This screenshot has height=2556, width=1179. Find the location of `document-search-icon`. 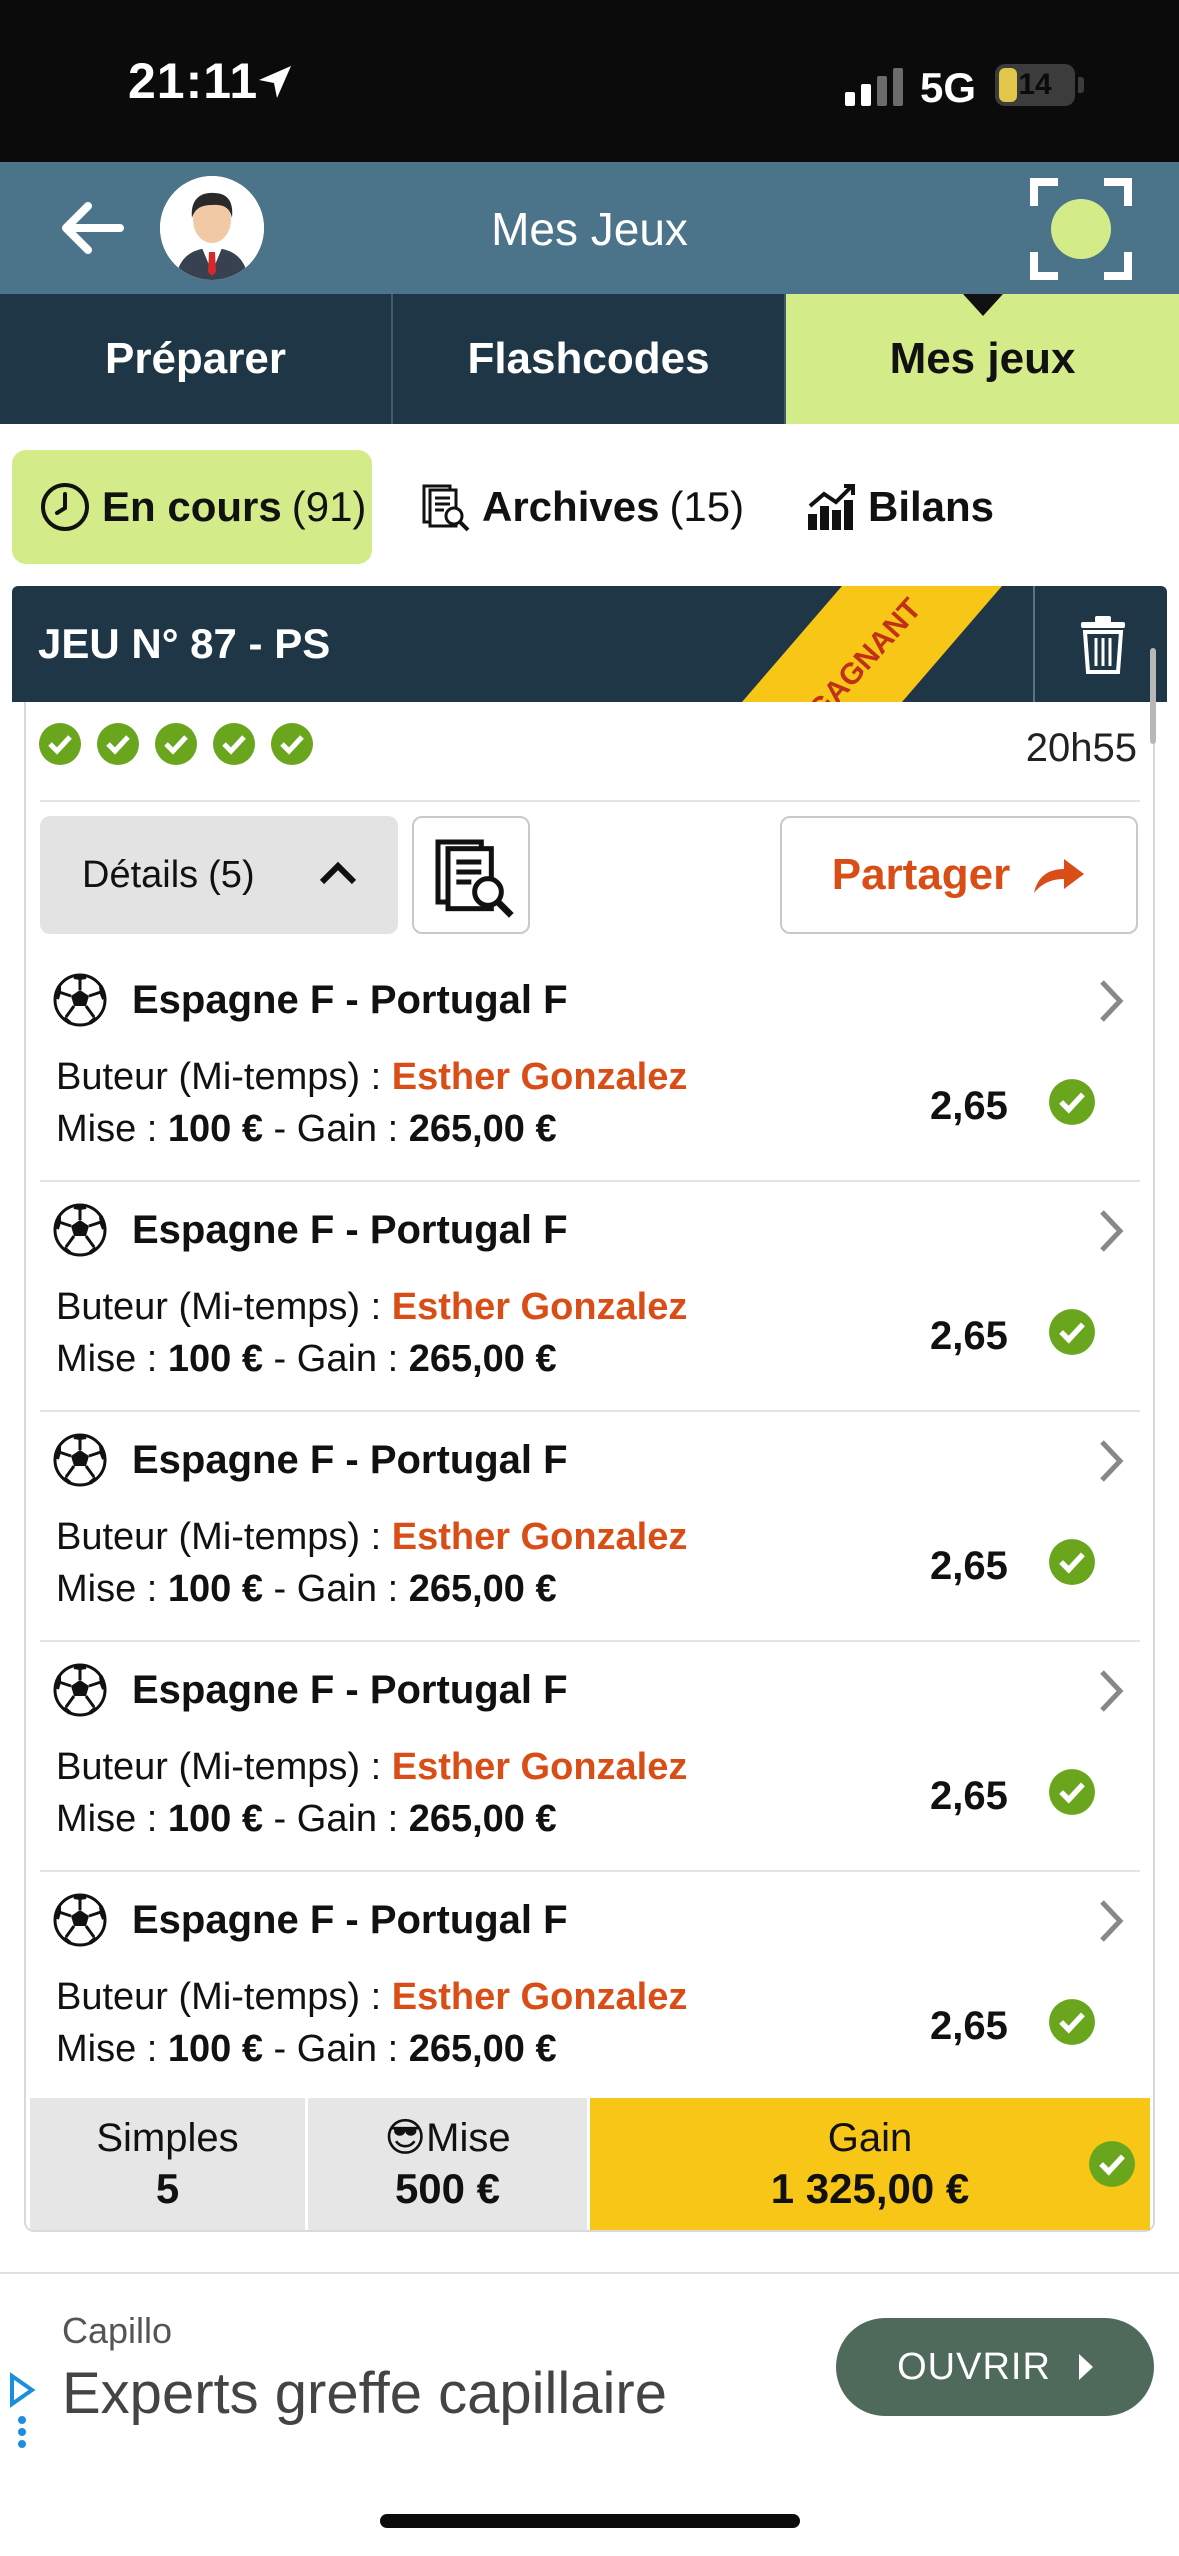

document-search-icon is located at coordinates (474, 878).